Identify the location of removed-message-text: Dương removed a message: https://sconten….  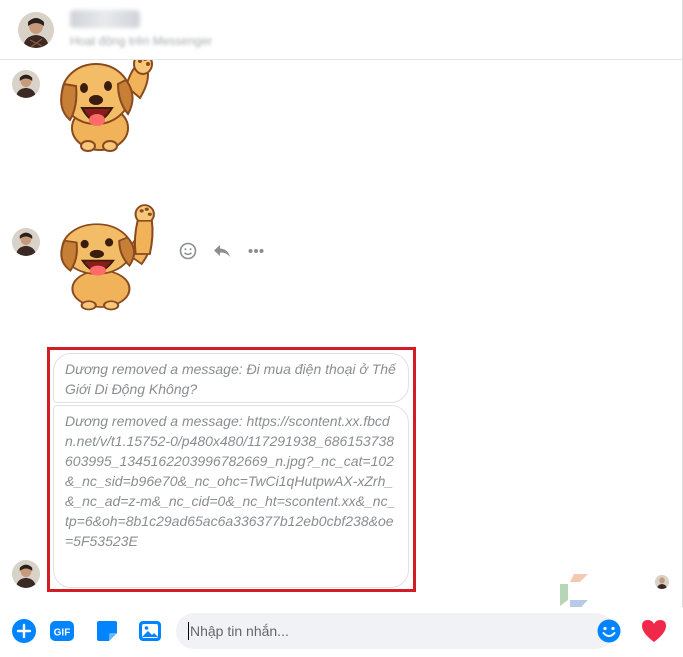
(230, 481).